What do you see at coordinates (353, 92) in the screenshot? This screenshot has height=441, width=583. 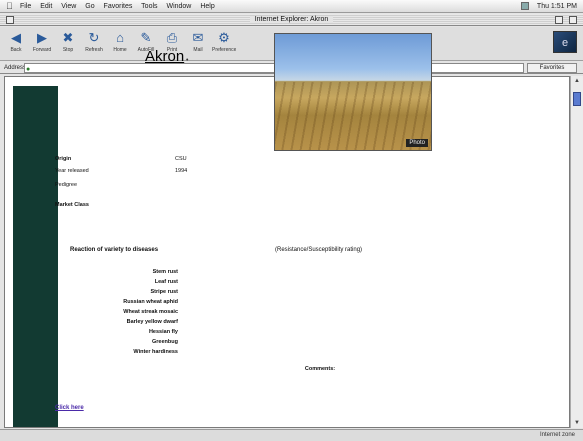 I see `wheat-field-photo: Photo` at bounding box center [353, 92].